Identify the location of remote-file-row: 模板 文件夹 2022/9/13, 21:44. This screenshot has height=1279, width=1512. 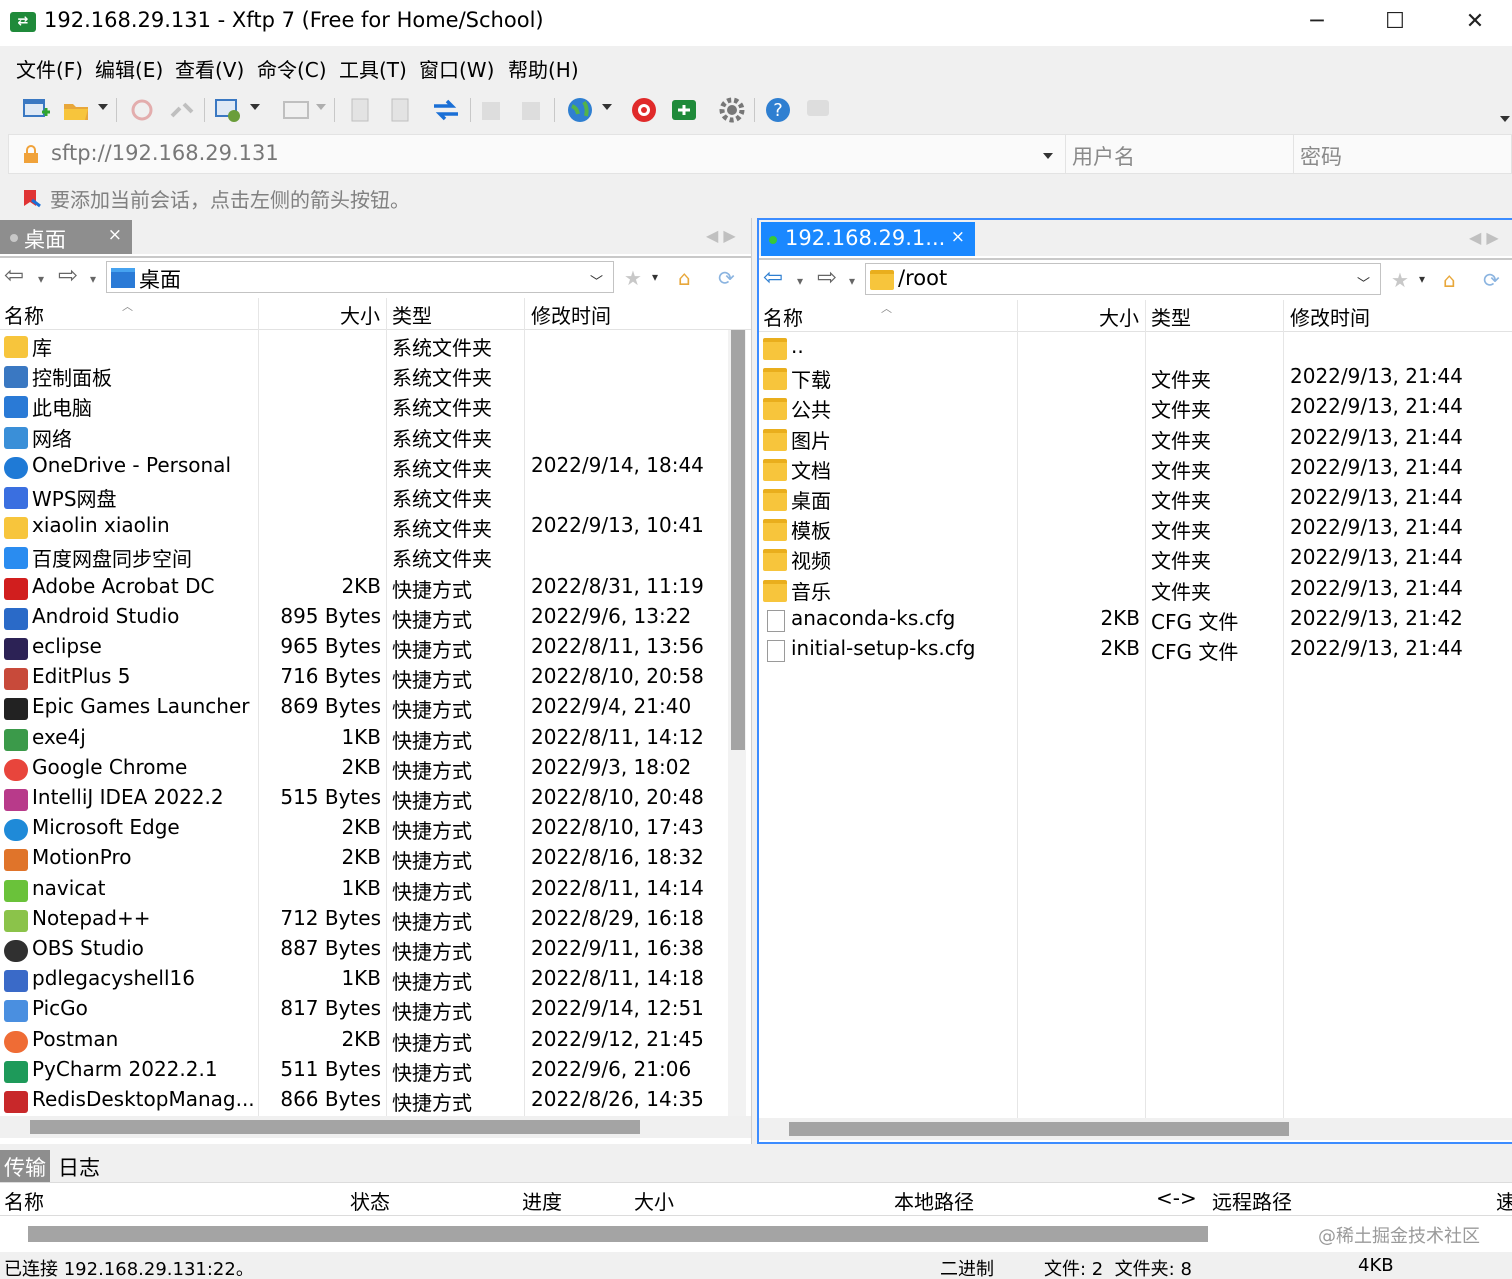
(1135, 530).